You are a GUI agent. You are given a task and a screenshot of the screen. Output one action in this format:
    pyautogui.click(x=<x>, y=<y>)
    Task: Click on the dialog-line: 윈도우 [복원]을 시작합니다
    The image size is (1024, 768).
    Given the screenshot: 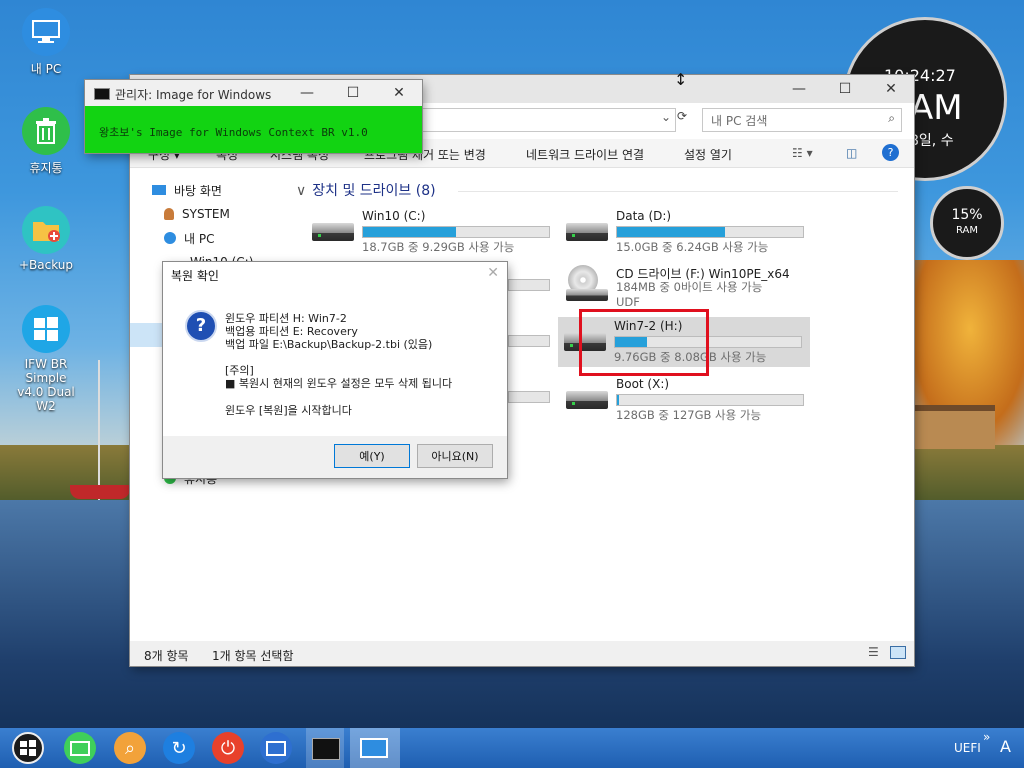 What is the action you would take?
    pyautogui.click(x=288, y=410)
    